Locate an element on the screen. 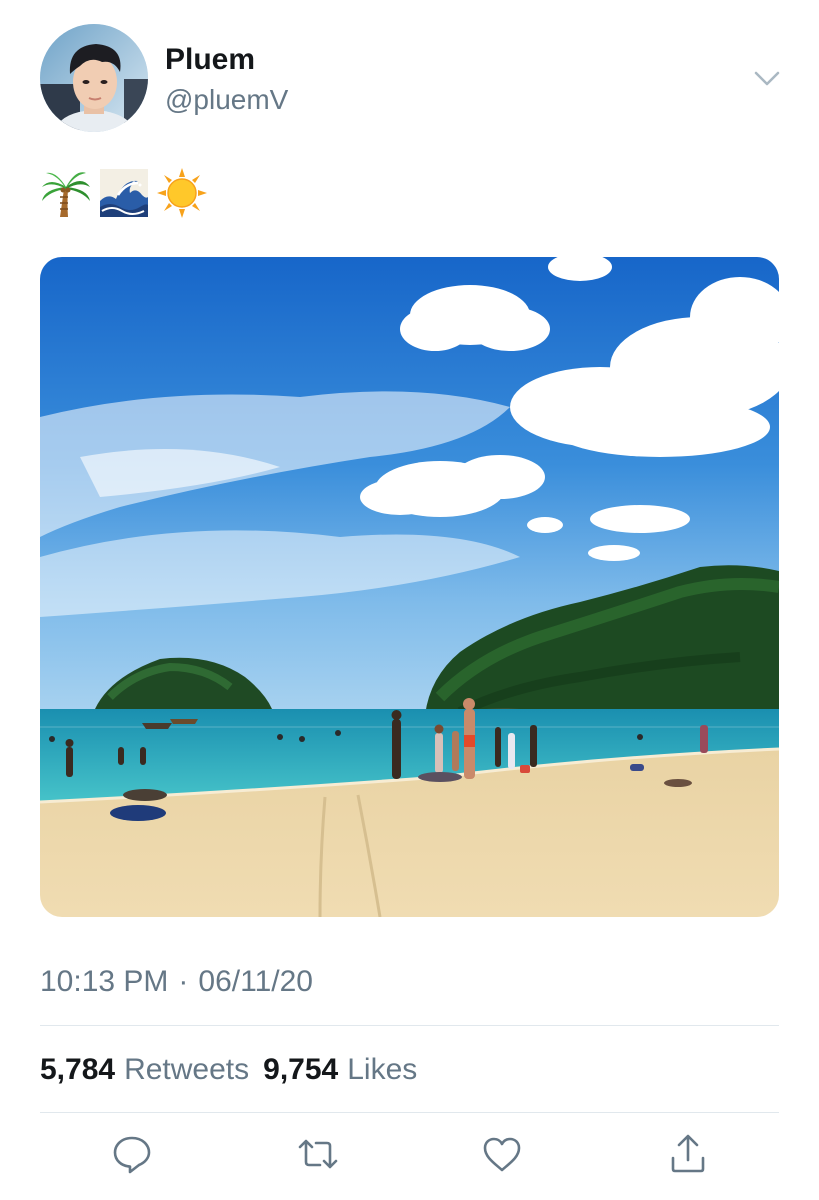  share-icon is located at coordinates (688, 1153).